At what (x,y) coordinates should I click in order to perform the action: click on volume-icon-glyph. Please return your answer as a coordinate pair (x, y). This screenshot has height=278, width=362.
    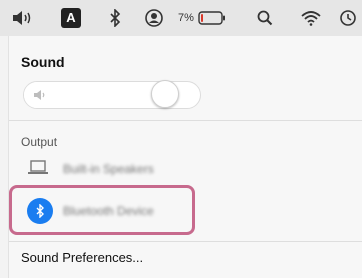
    Looking at the image, I should click on (22, 18).